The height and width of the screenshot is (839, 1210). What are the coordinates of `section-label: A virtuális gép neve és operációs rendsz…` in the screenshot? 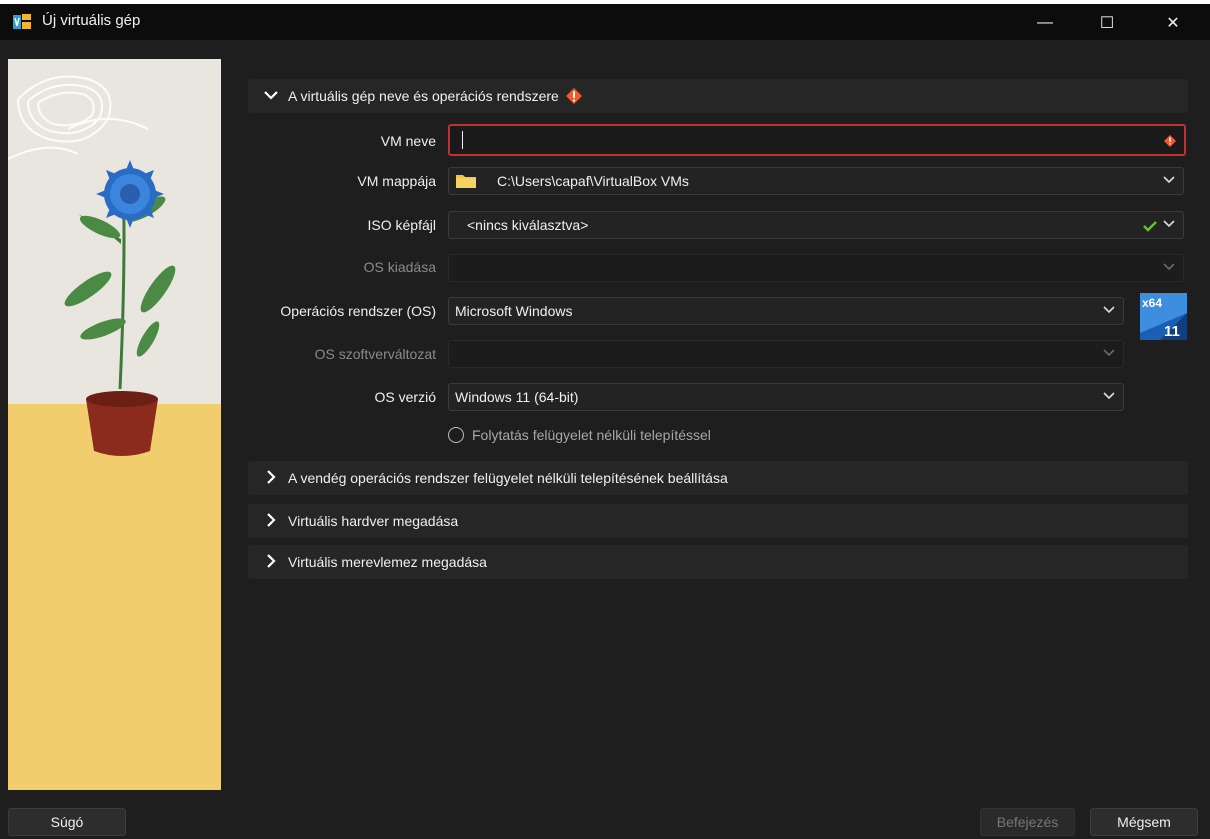 It's located at (423, 96).